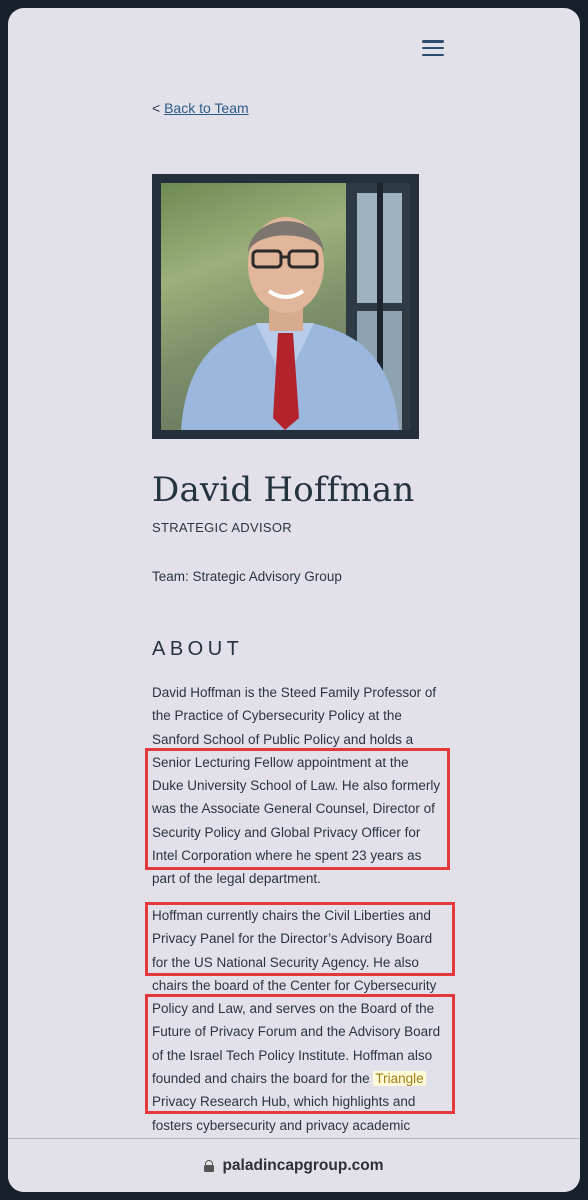 This screenshot has height=1200, width=588. Describe the element at coordinates (303, 1165) in the screenshot. I see `url-text: paladincapgroup.com` at that location.